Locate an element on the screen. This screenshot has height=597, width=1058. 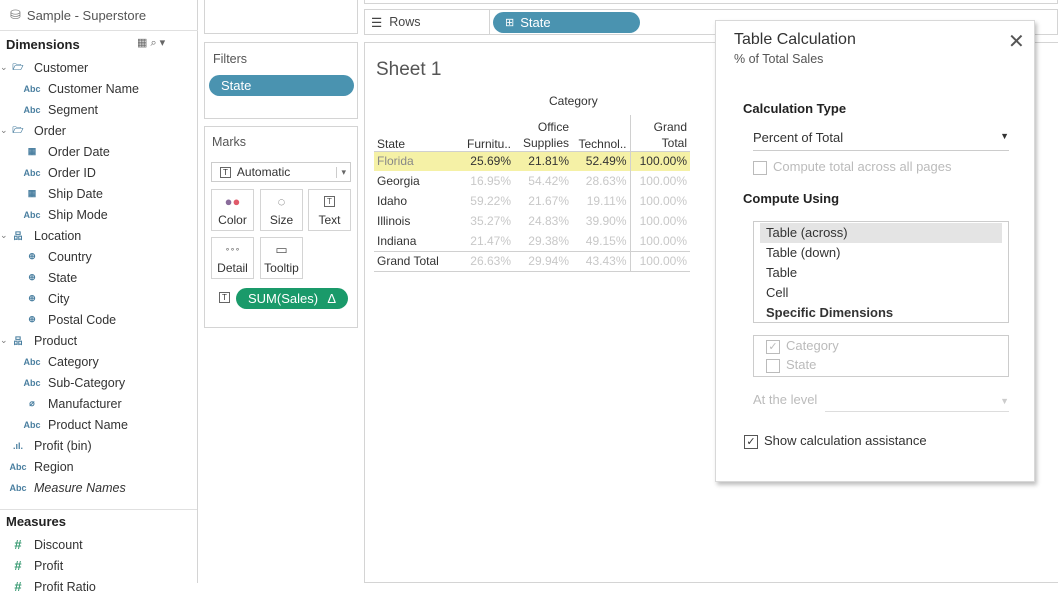
table-row: Indiana 21.47% 29.38% 49.15% 100.00% is located at coordinates (532, 241).